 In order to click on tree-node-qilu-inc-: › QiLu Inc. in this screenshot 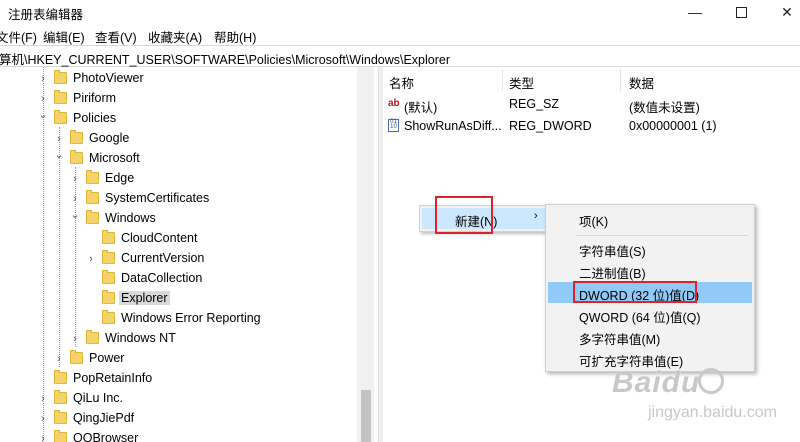, I will do `click(188, 399)`.